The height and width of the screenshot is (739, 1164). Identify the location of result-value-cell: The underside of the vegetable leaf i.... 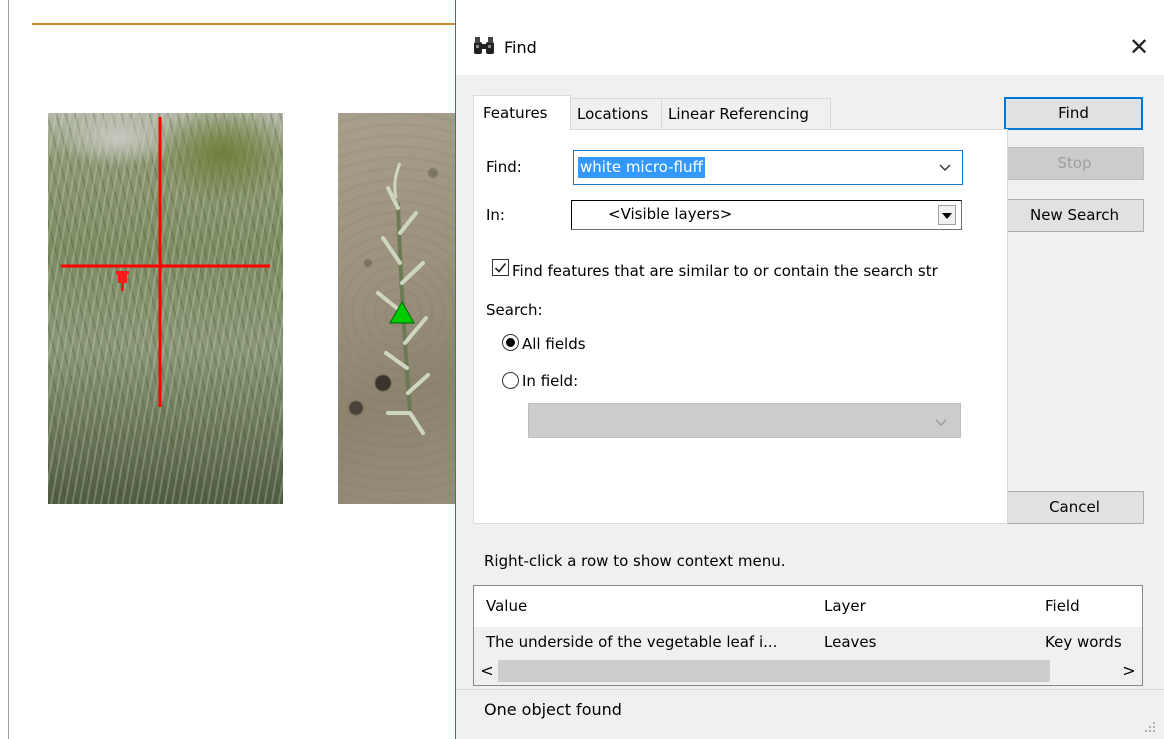
(631, 642).